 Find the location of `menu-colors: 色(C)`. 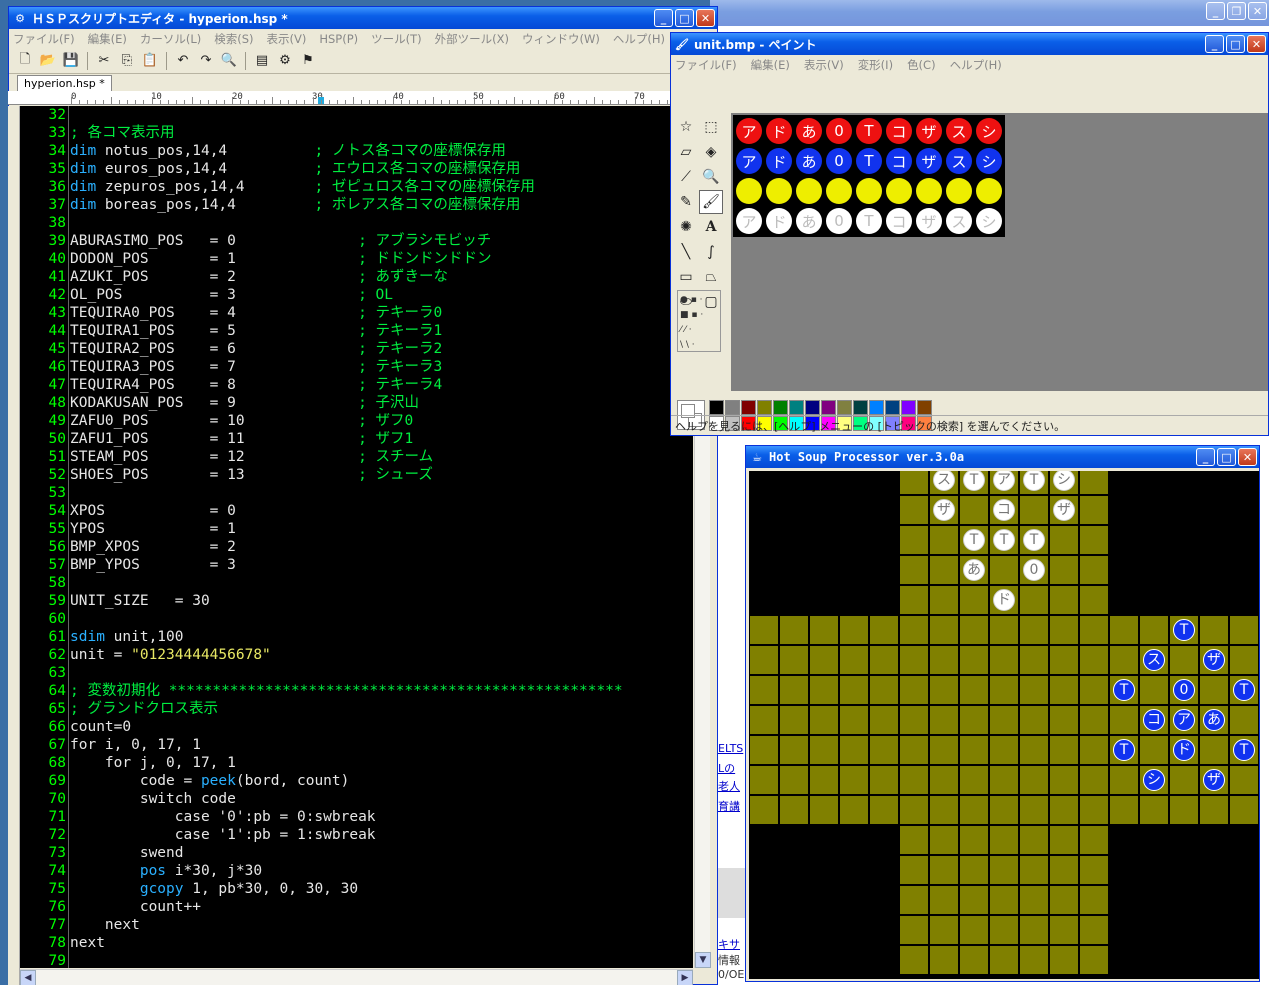

menu-colors: 色(C) is located at coordinates (921, 65).